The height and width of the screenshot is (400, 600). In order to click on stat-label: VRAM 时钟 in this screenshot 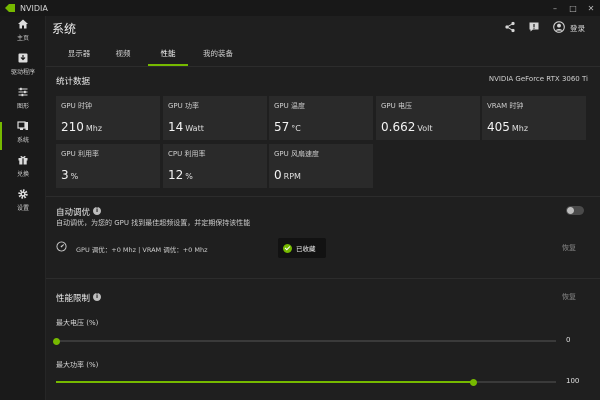, I will do `click(505, 106)`.